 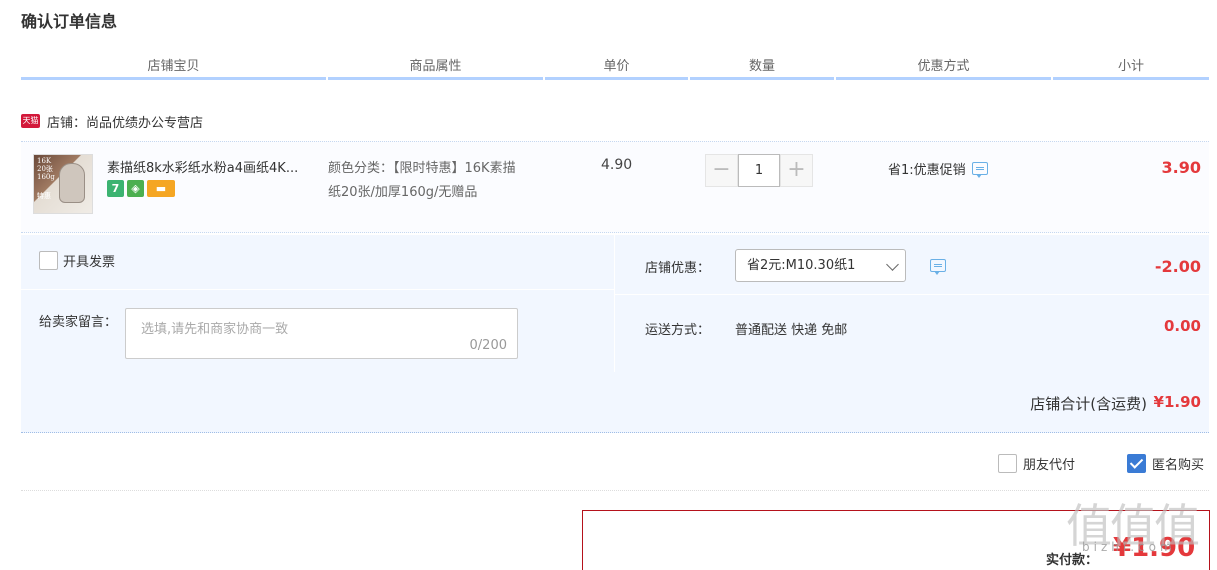 I want to click on column-header: 店铺宝贝 商品属性 单价 数量 优惠方式 小计, so click(x=615, y=67).